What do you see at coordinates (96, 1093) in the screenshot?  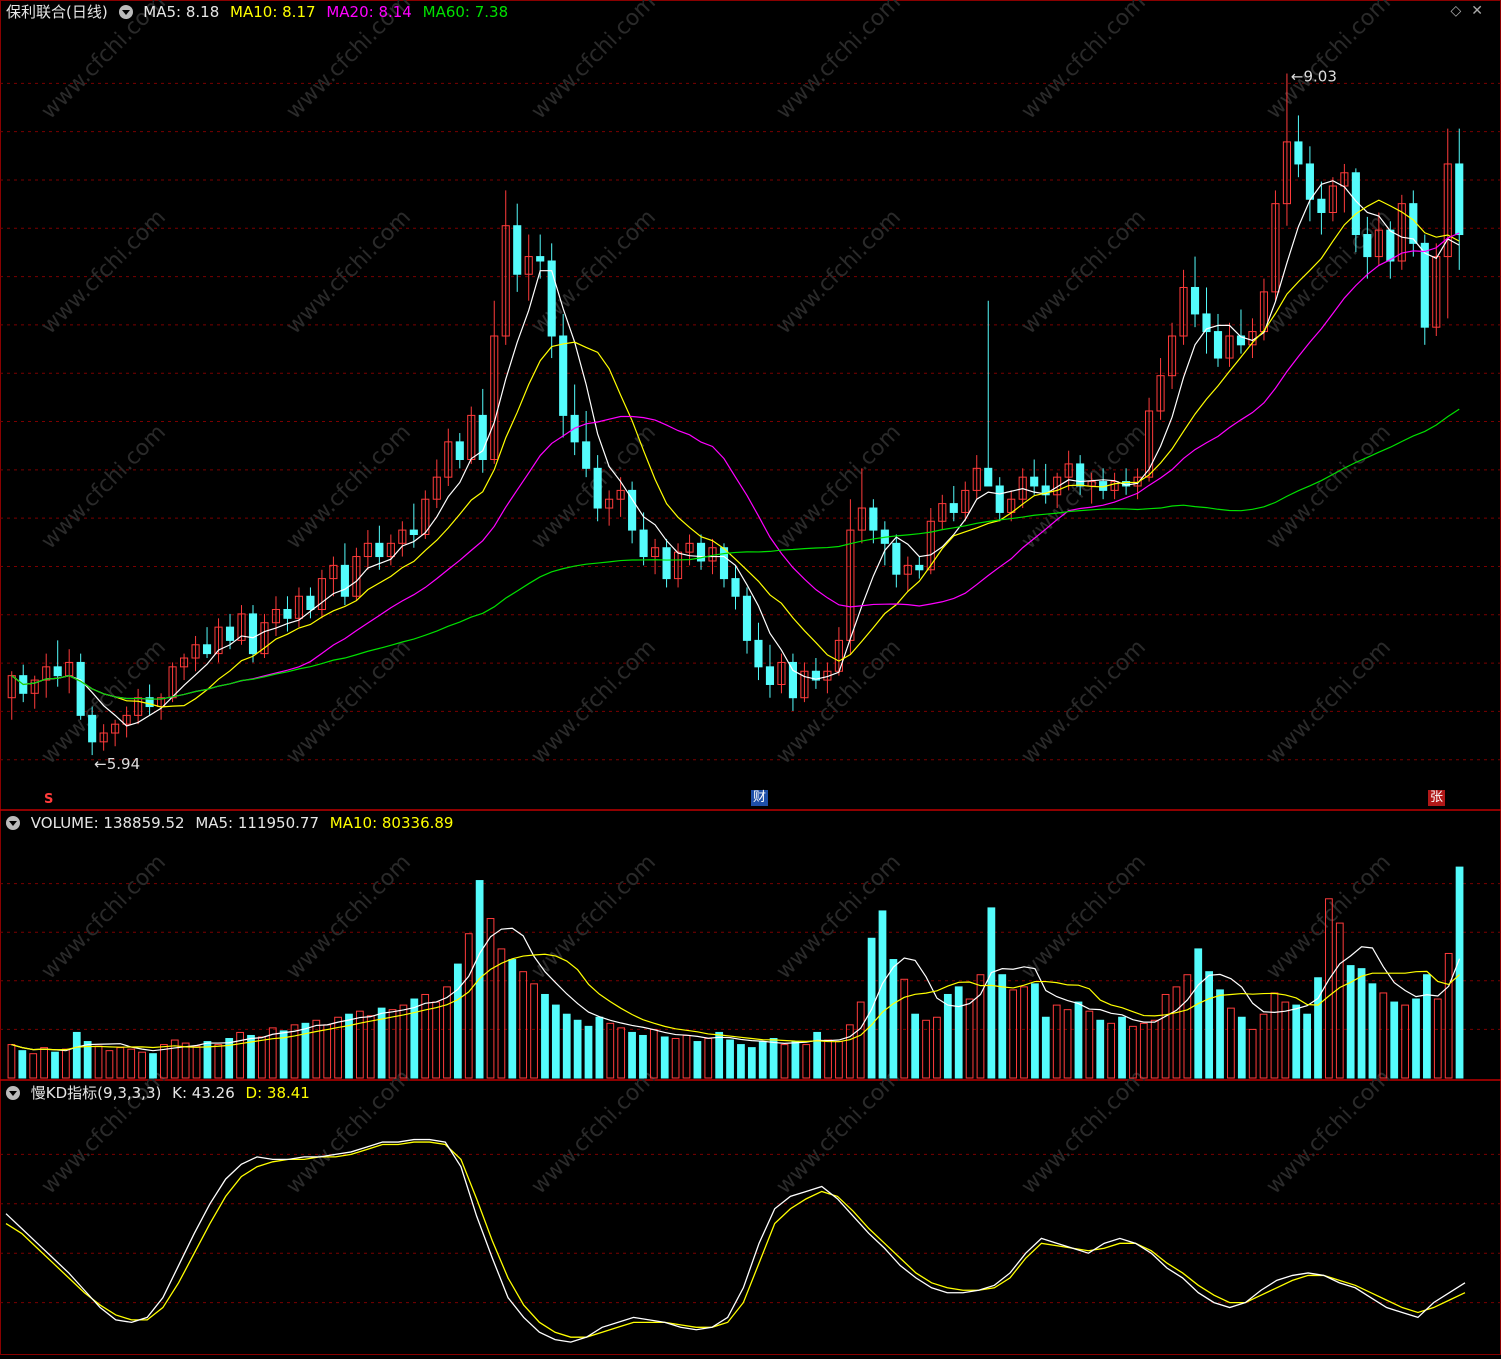 I see `kd-indicator-name: 慢KD指标(9,3,3,3)` at bounding box center [96, 1093].